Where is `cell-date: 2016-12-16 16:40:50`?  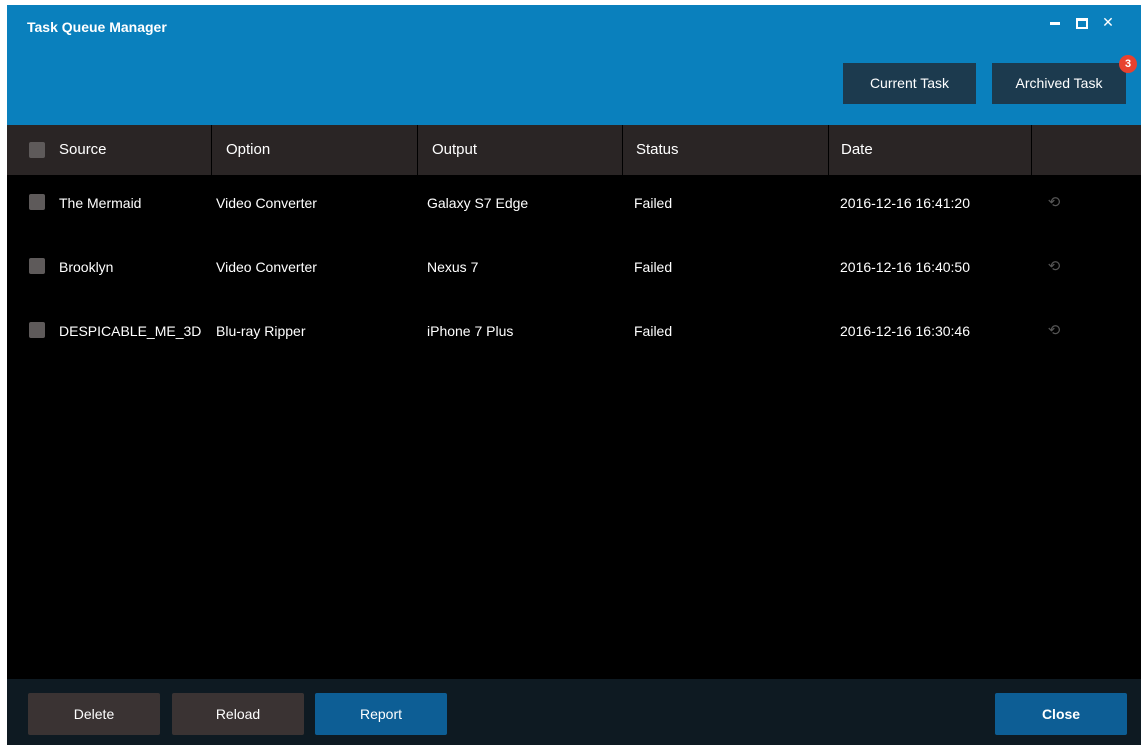
cell-date: 2016-12-16 16:40:50 is located at coordinates (905, 267).